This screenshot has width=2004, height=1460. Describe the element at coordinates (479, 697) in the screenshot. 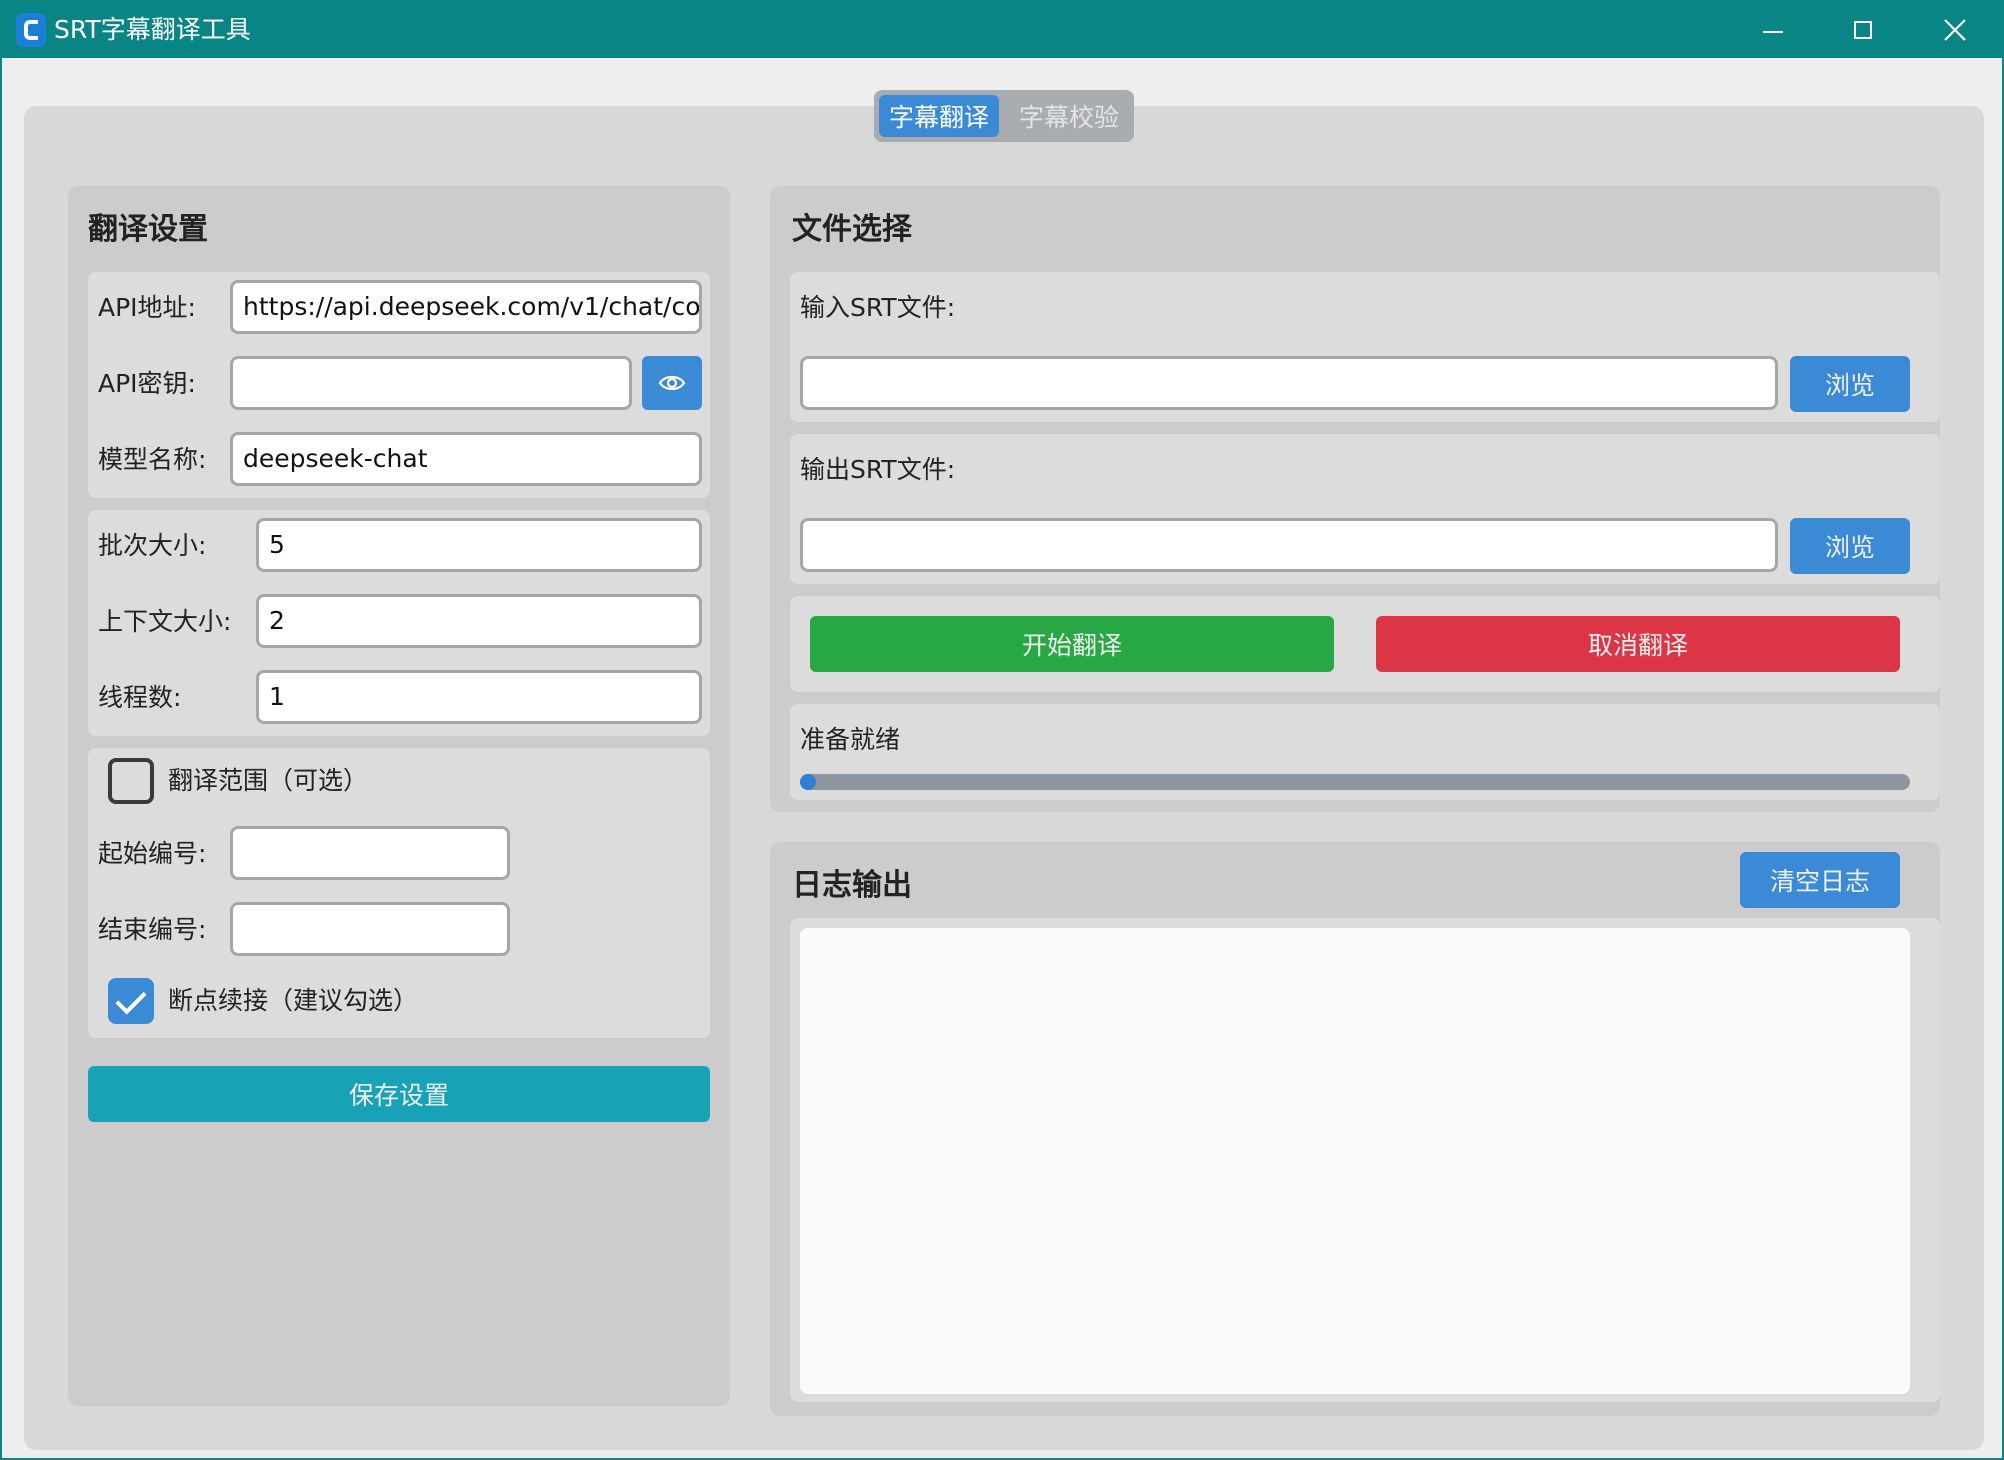

I see `threads-input: 1` at that location.